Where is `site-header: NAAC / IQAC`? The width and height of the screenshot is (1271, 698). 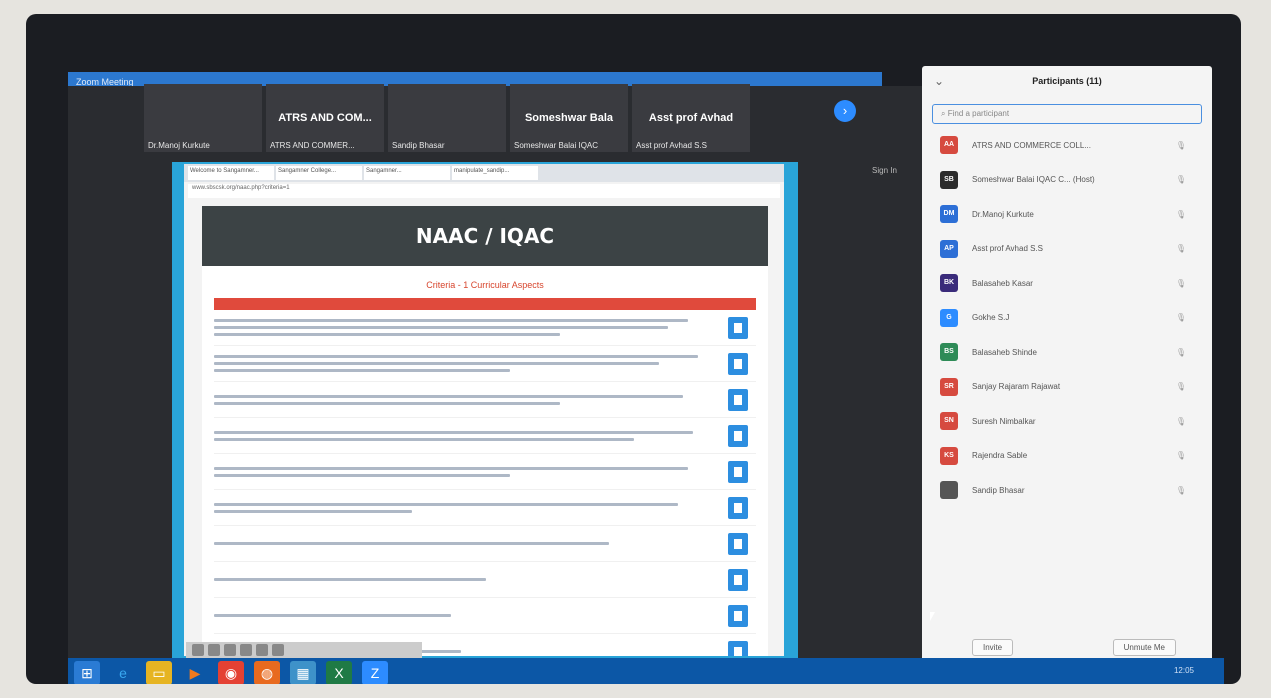
site-header: NAAC / IQAC is located at coordinates (485, 236).